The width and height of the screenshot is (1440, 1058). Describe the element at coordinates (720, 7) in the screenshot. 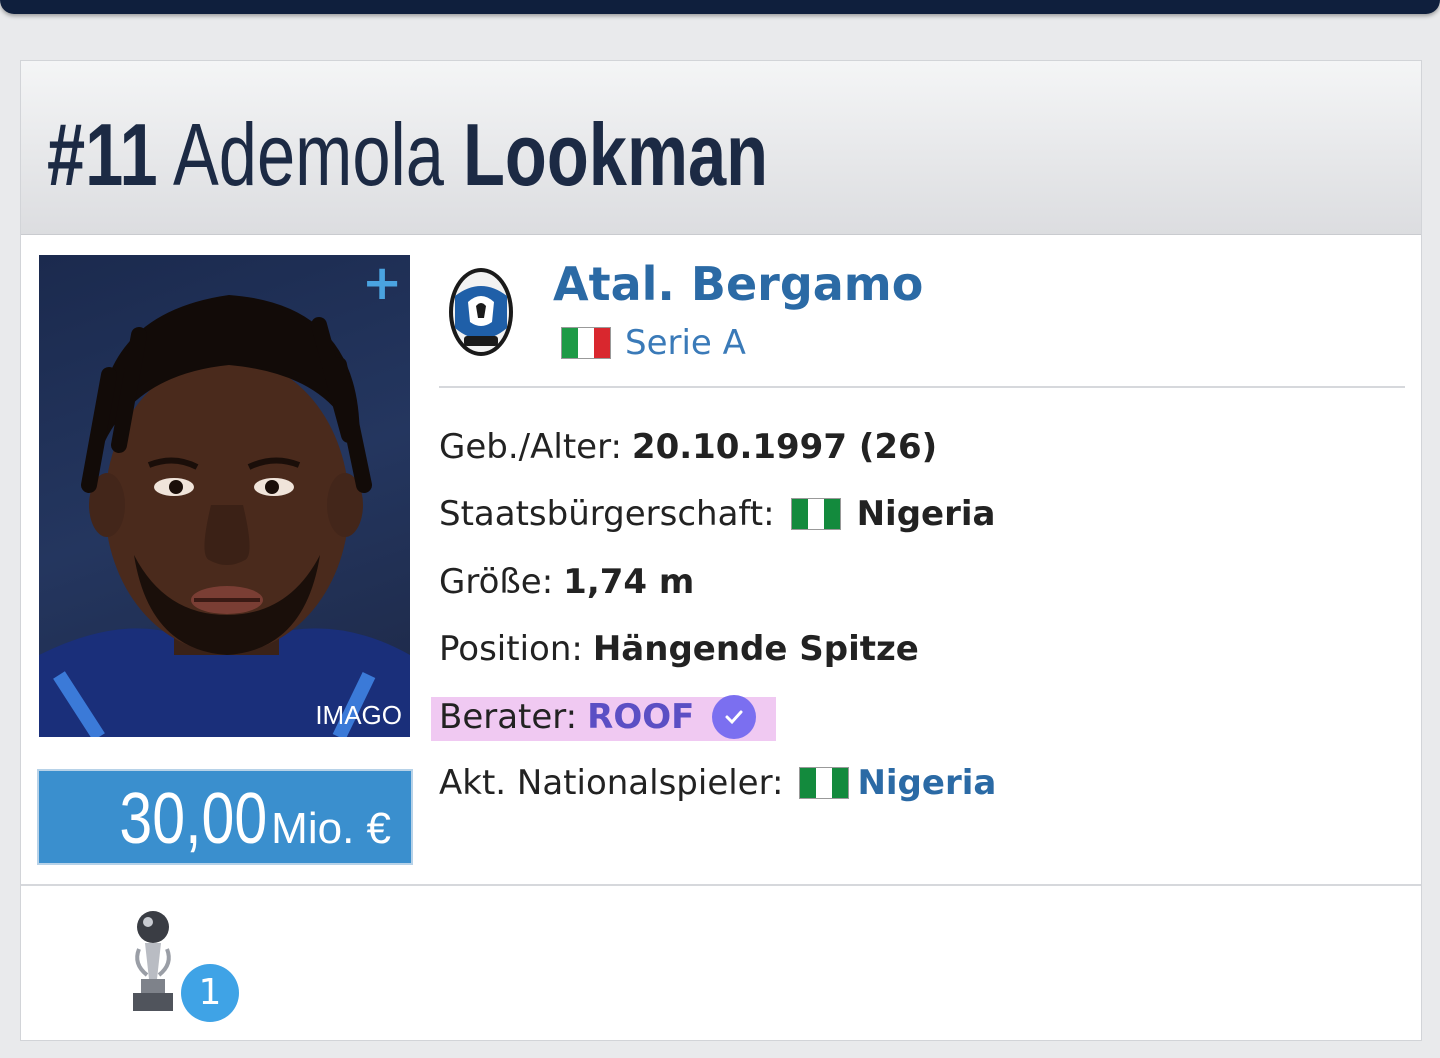

I see `top-bar` at that location.